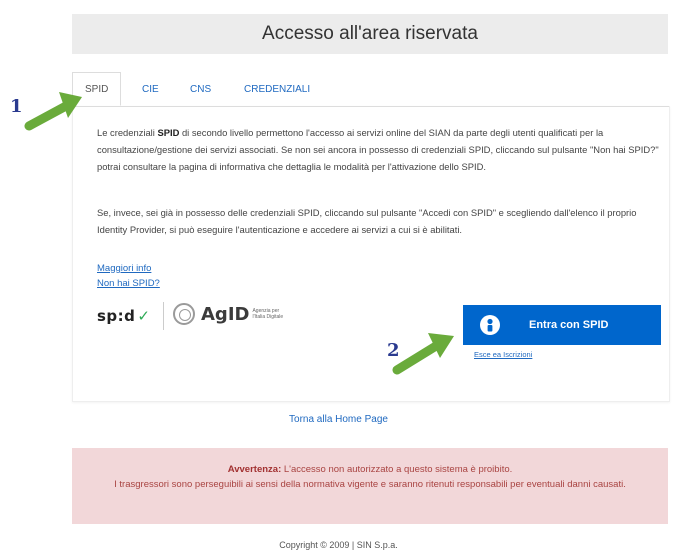  Describe the element at coordinates (338, 545) in the screenshot. I see `copyright: Copyright © 2009 | SIN S.p.a.` at that location.